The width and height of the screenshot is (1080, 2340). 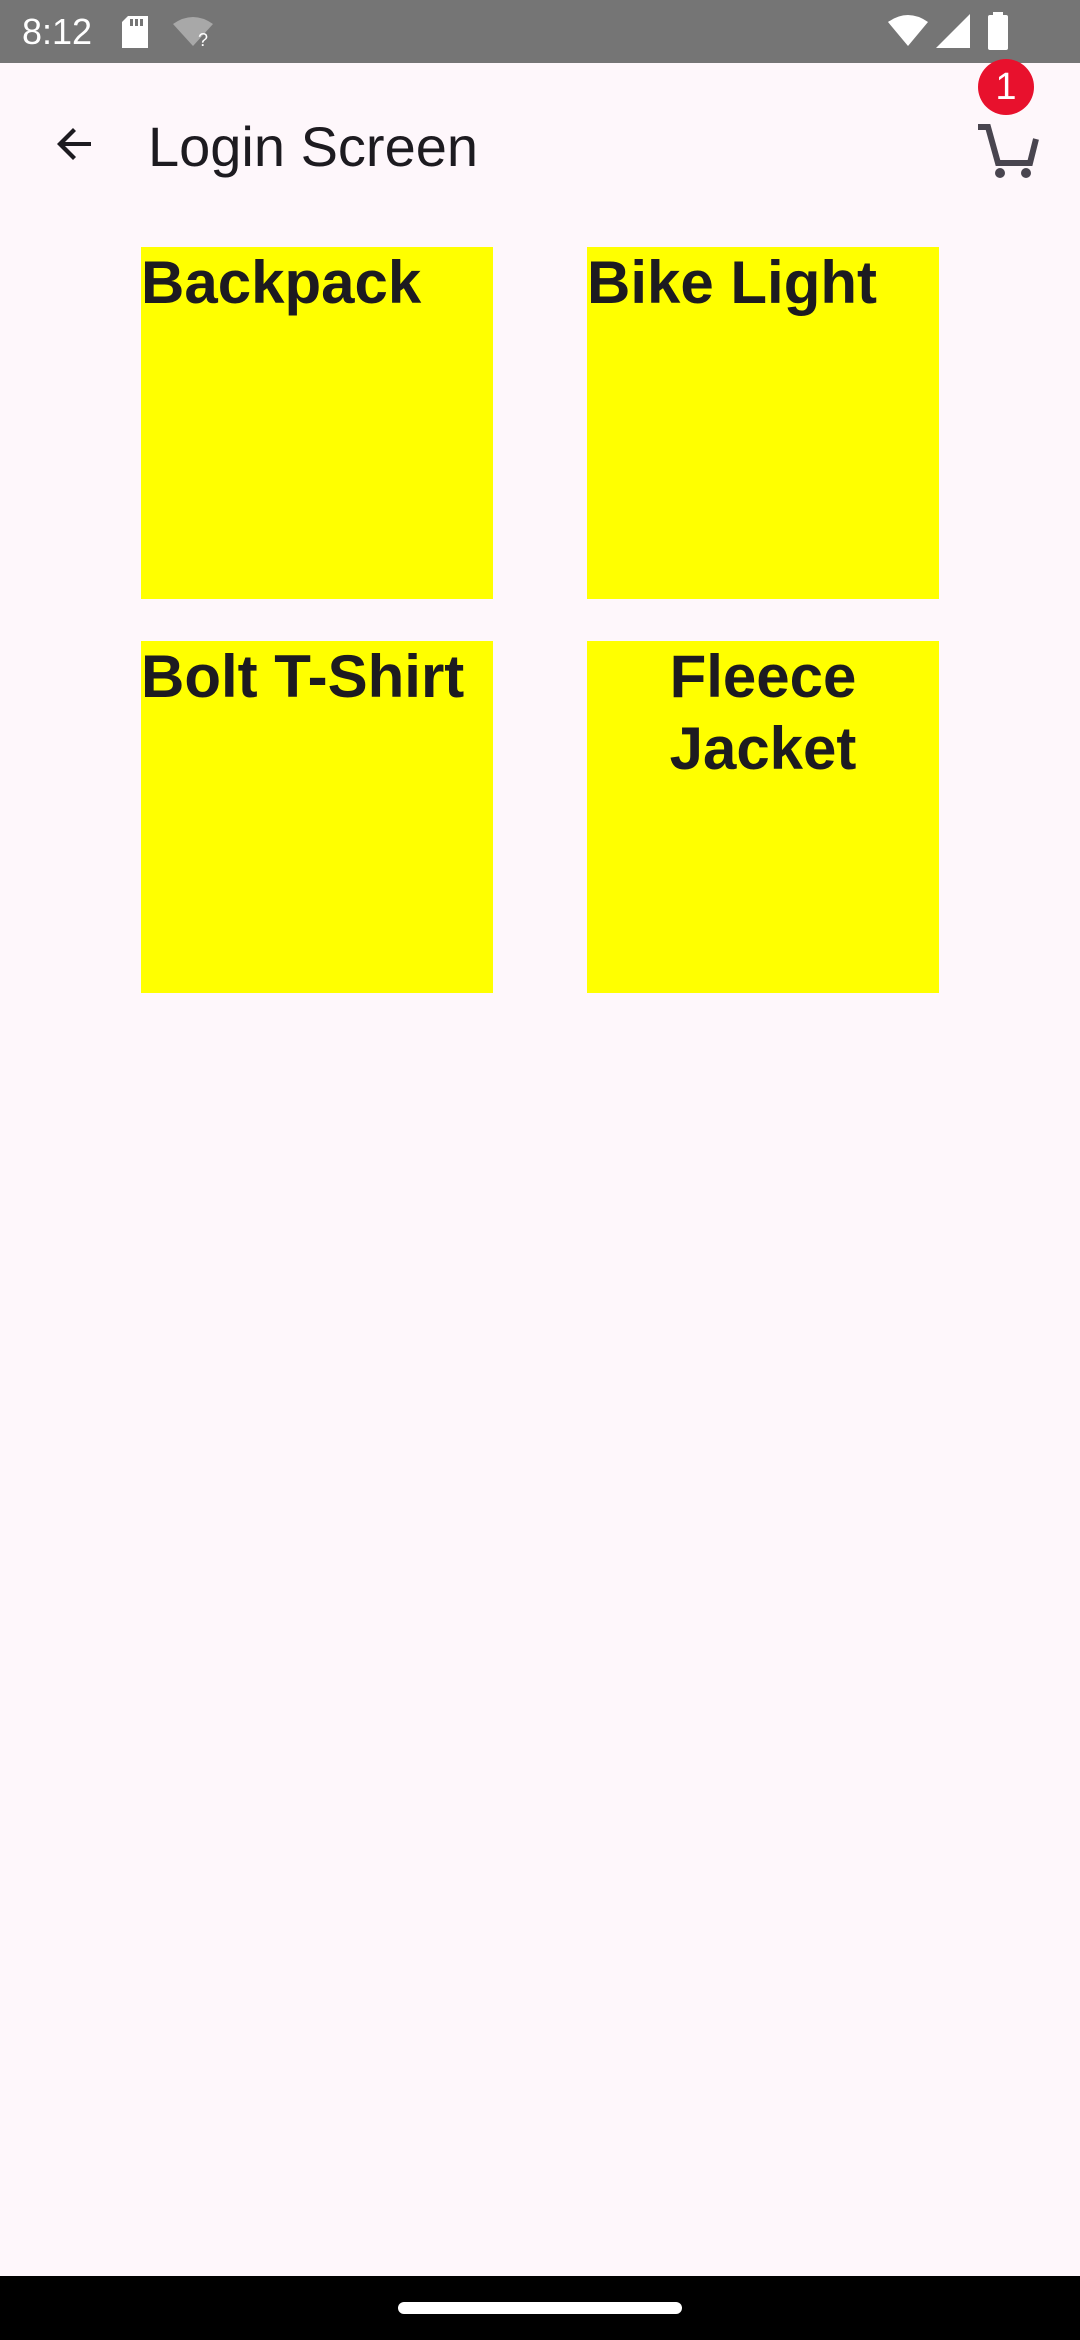 What do you see at coordinates (193, 32) in the screenshot?
I see `wifi-unknown-icon: ?` at bounding box center [193, 32].